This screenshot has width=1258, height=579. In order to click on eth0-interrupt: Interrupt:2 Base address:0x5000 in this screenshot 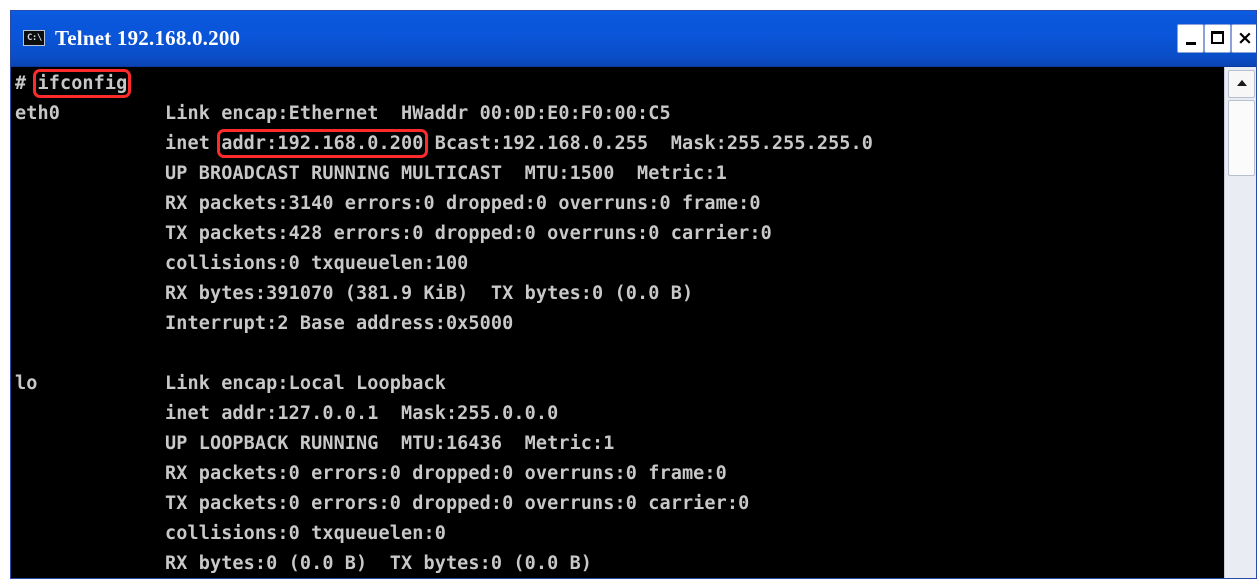, I will do `click(339, 323)`.